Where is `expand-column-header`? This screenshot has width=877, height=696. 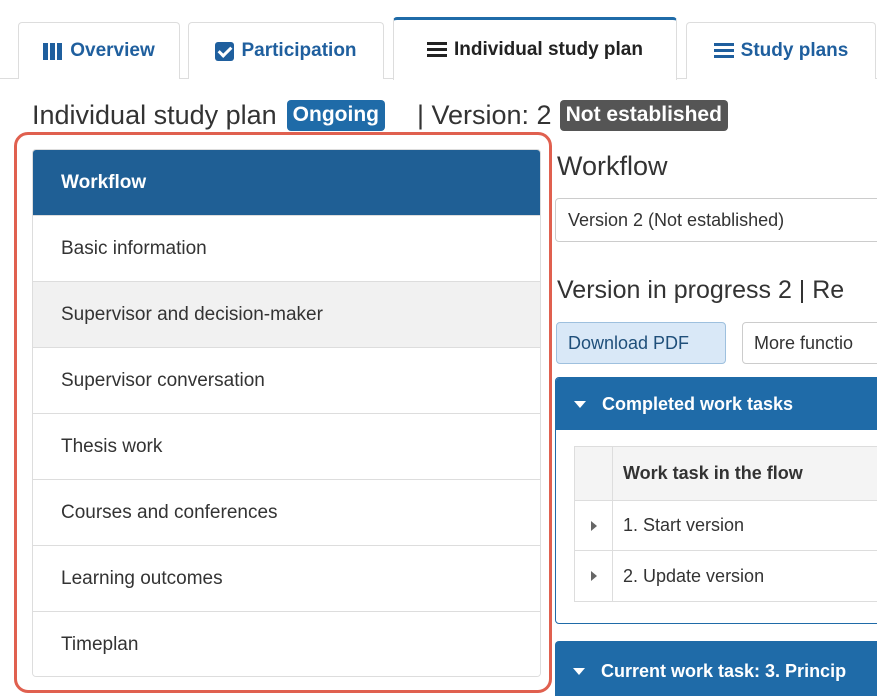
expand-column-header is located at coordinates (594, 473).